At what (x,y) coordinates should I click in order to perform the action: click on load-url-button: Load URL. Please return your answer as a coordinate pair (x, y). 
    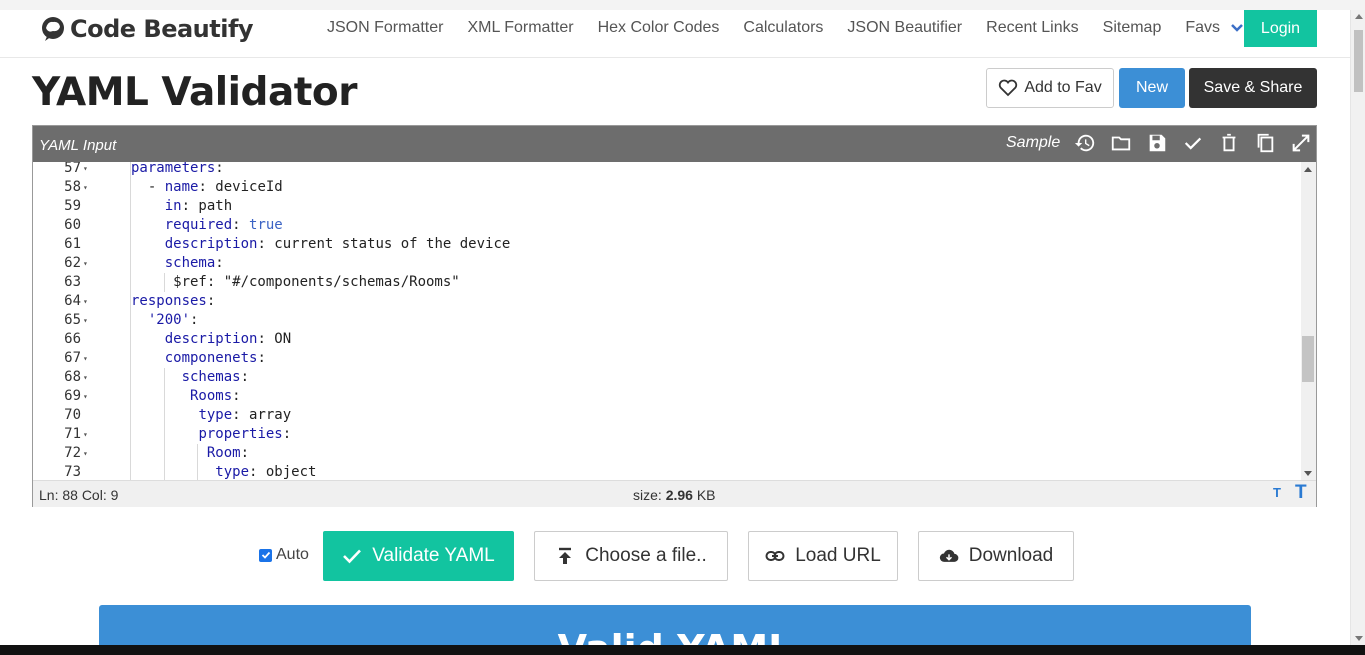
    Looking at the image, I should click on (823, 556).